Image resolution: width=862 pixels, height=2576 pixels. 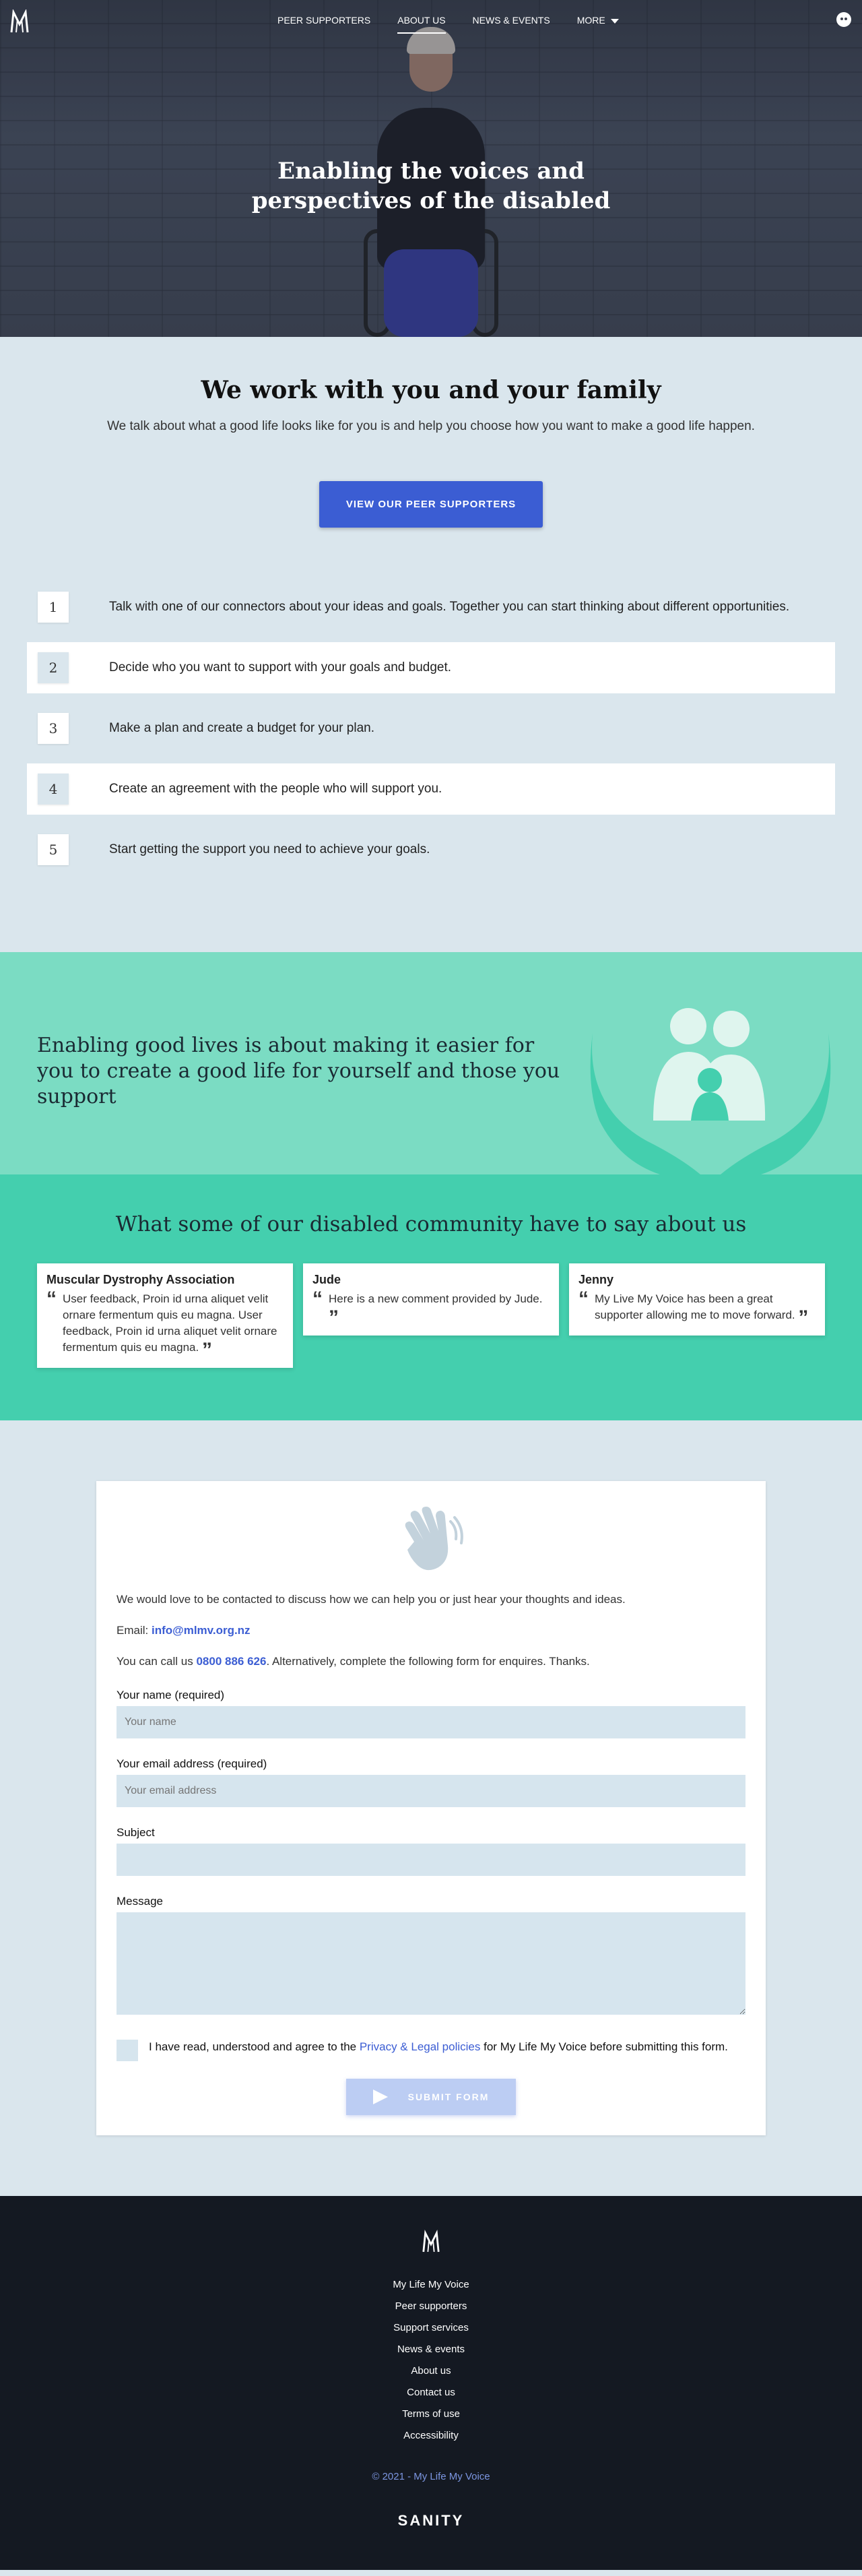 I want to click on nav-news-events: NEWS & EVENTS, so click(x=511, y=22).